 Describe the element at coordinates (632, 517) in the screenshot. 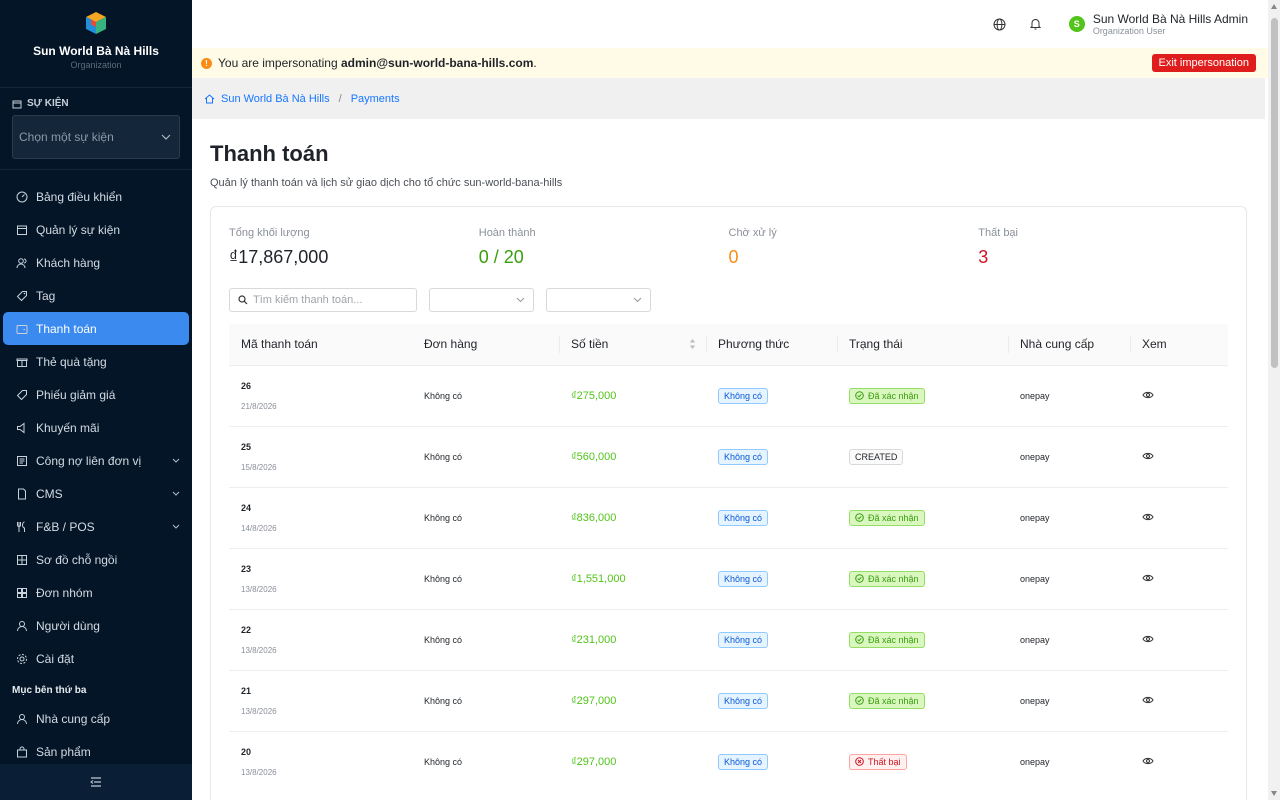

I see `cell-amount: ₫836,000` at that location.